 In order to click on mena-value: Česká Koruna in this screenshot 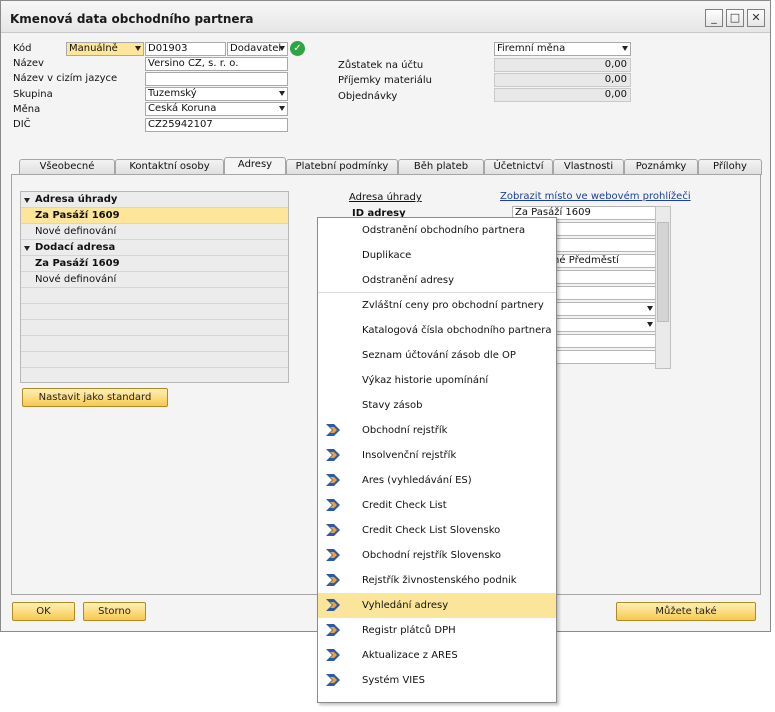, I will do `click(182, 108)`.